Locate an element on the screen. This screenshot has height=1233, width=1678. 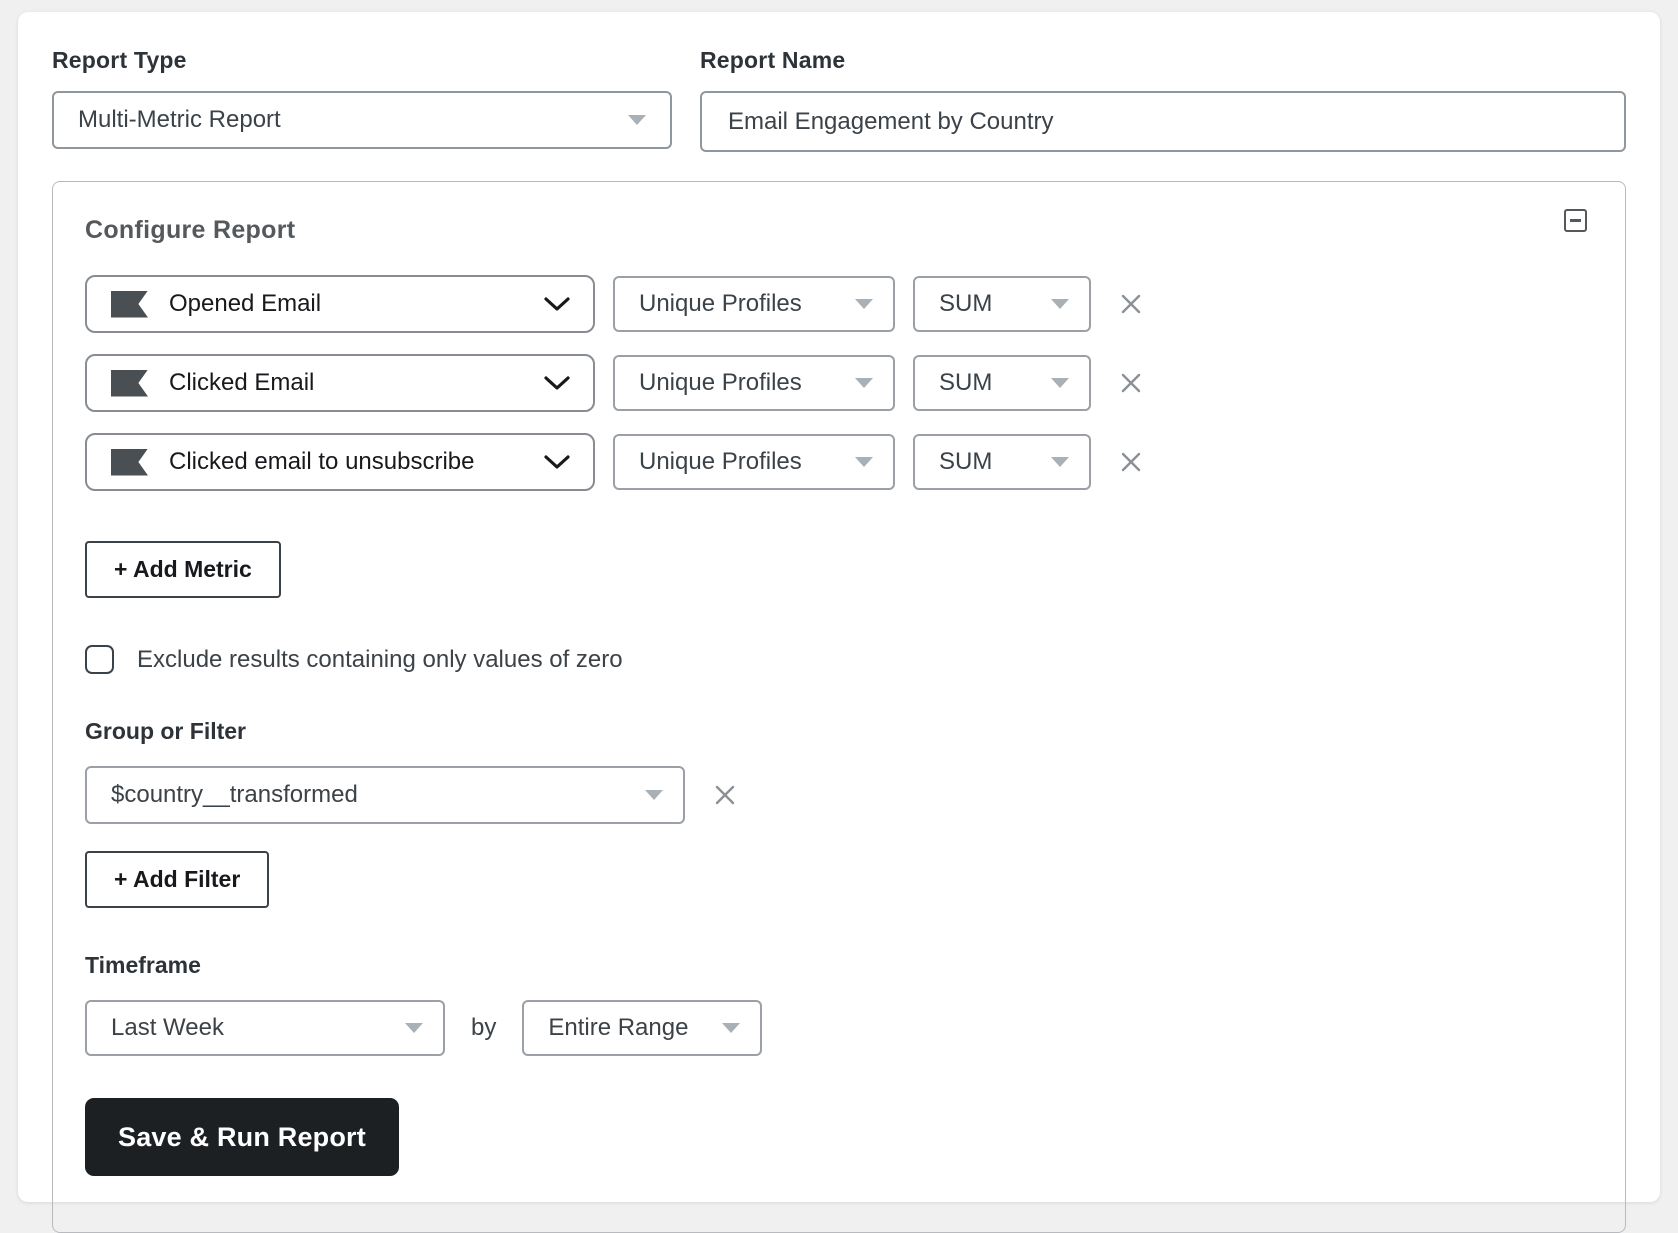
timeframe-grouping-value: Entire Range is located at coordinates (618, 1027).